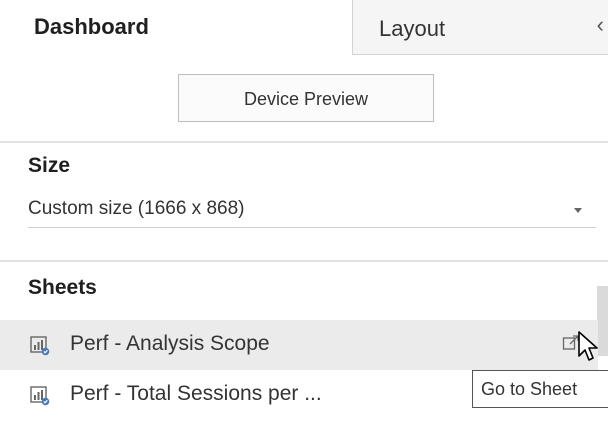  I want to click on tab-dashboard: Dashboard, so click(176, 28).